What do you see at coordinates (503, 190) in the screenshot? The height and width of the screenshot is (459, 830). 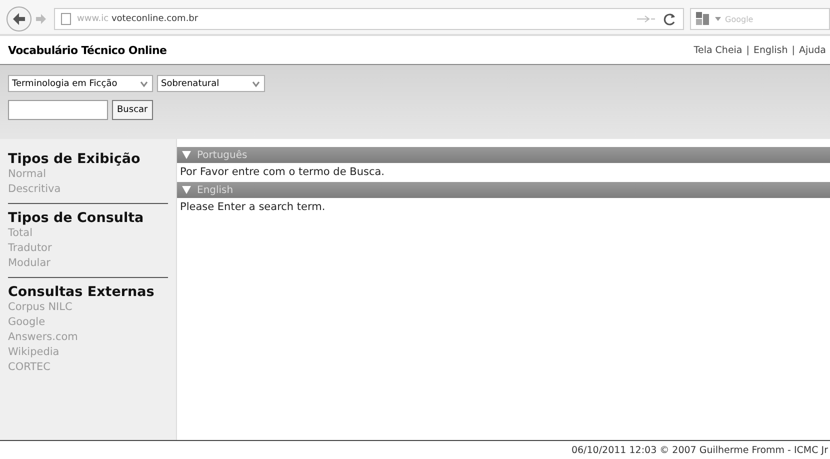 I see `section-header: English` at bounding box center [503, 190].